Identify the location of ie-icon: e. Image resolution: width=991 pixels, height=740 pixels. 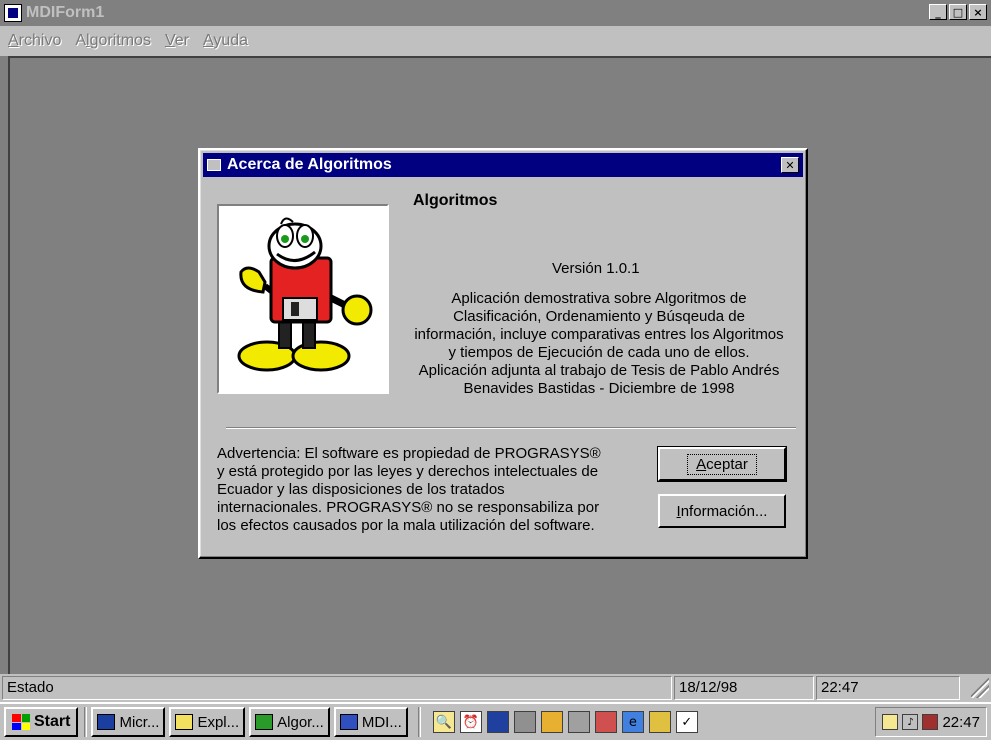
(632, 722).